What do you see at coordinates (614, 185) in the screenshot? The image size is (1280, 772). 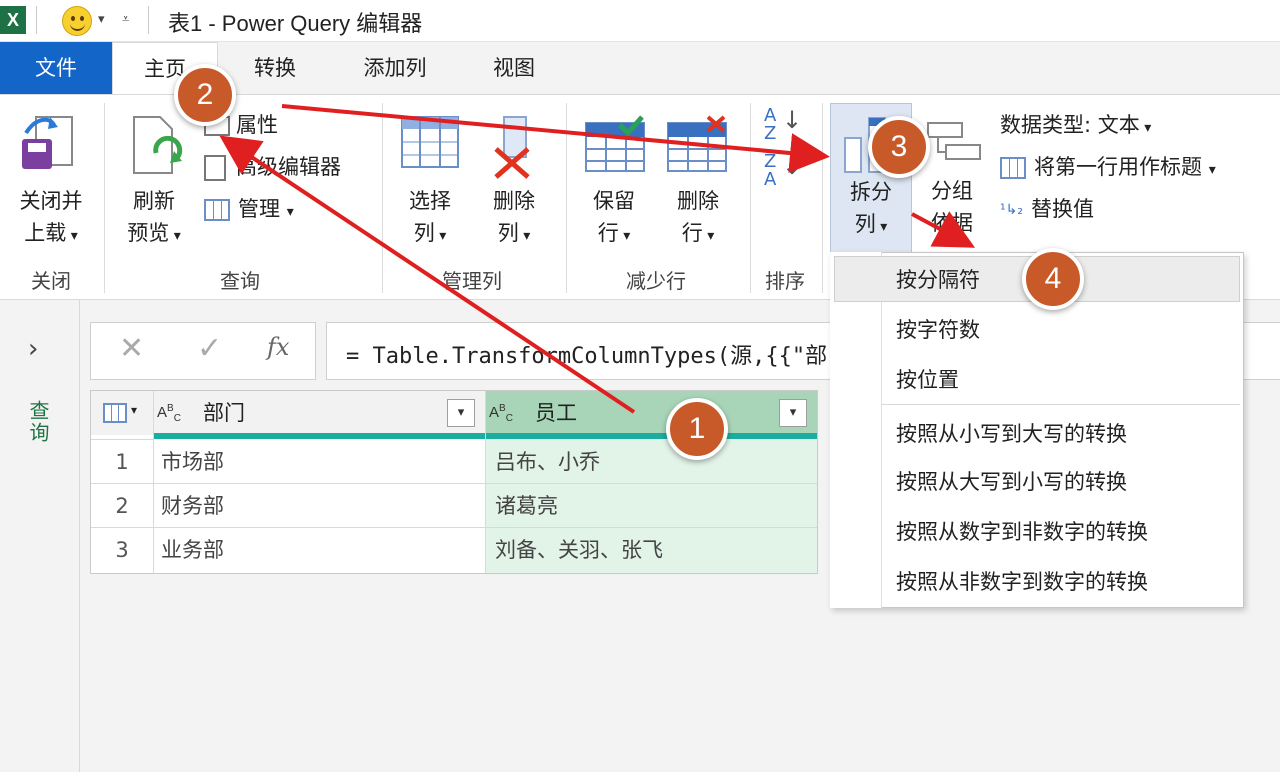 I see `keep-rows-button: 保留 行` at bounding box center [614, 185].